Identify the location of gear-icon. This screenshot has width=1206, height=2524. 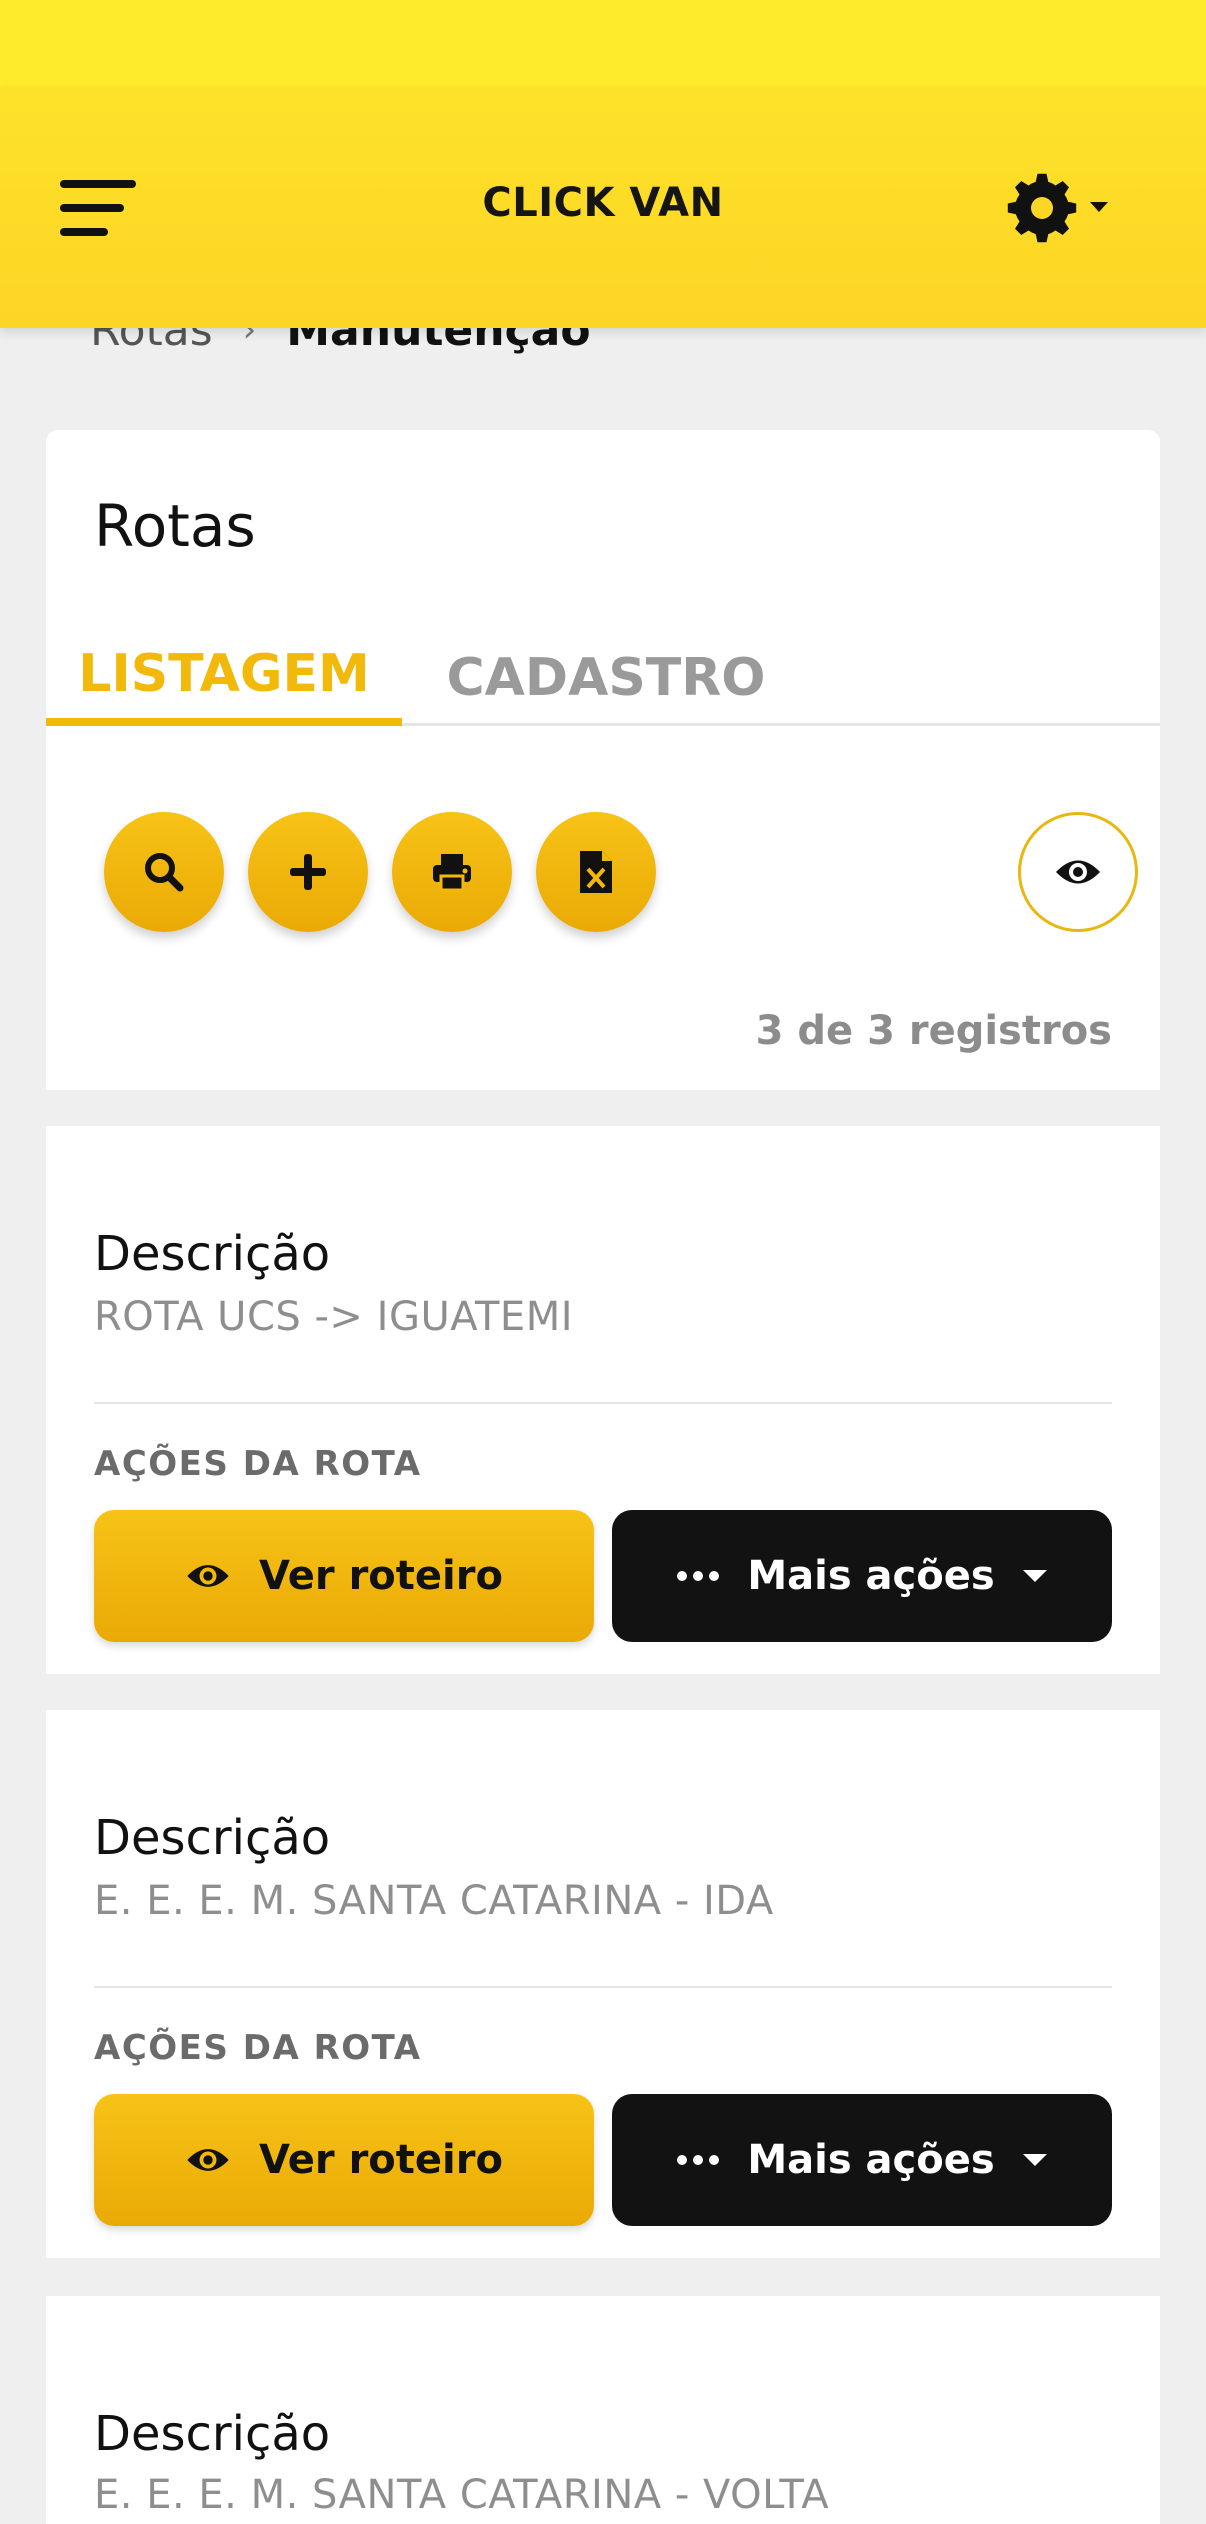
(1057, 208).